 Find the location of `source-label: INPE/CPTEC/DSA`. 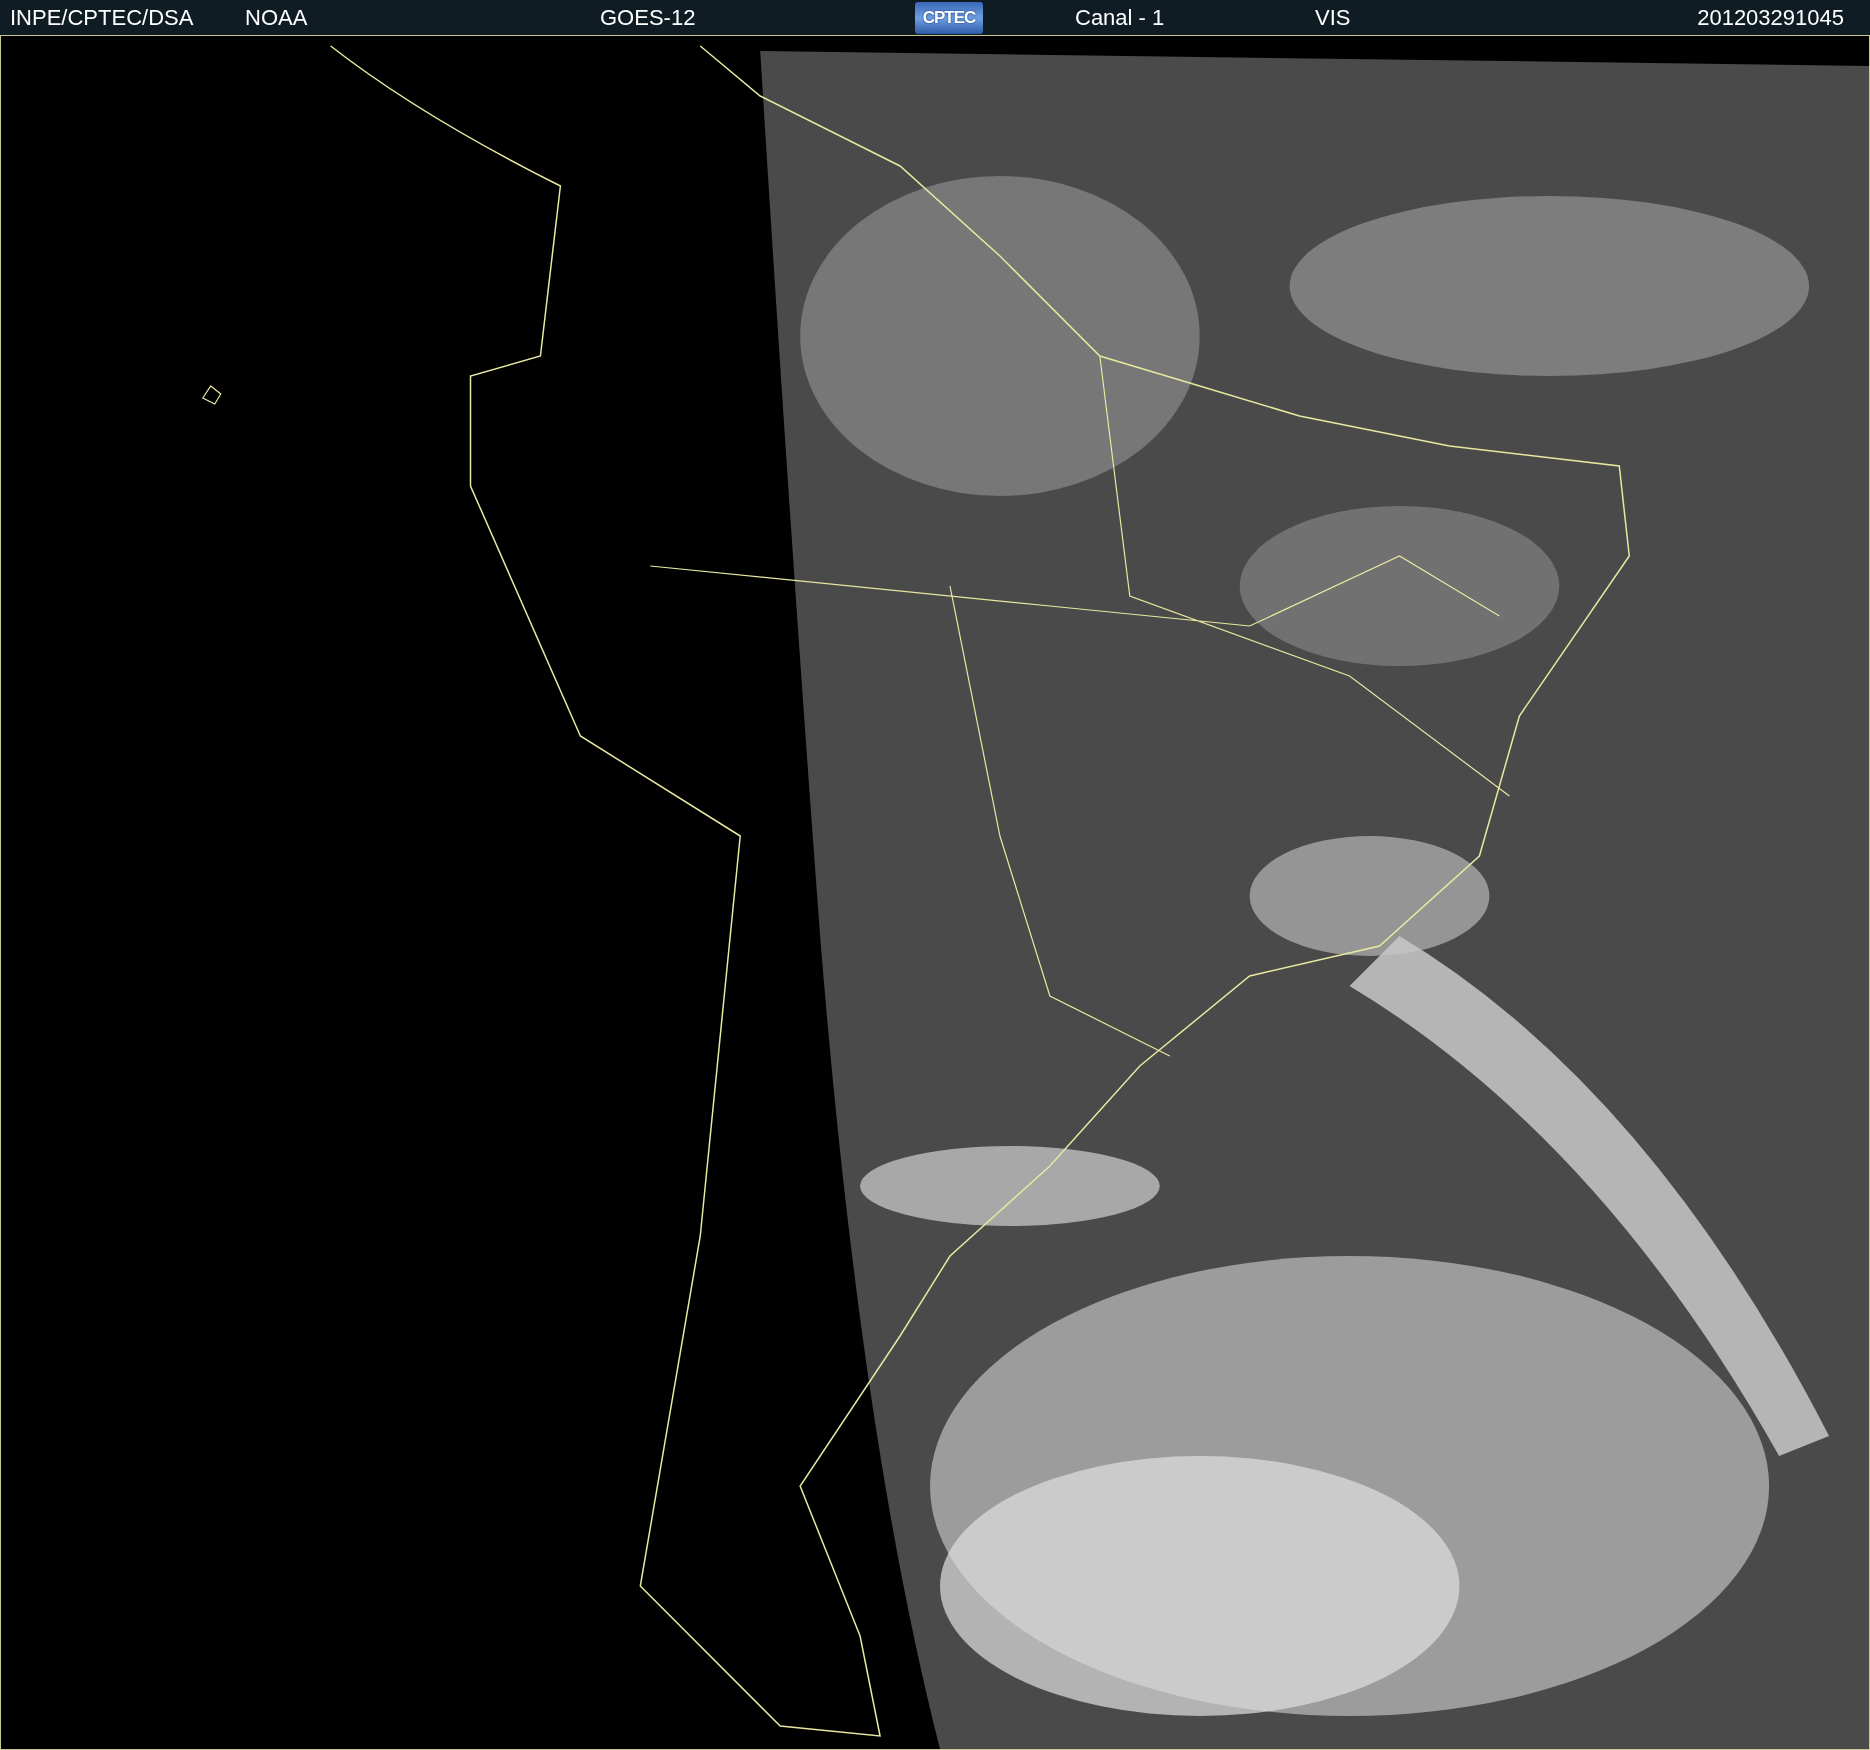

source-label: INPE/CPTEC/DSA is located at coordinates (102, 17).